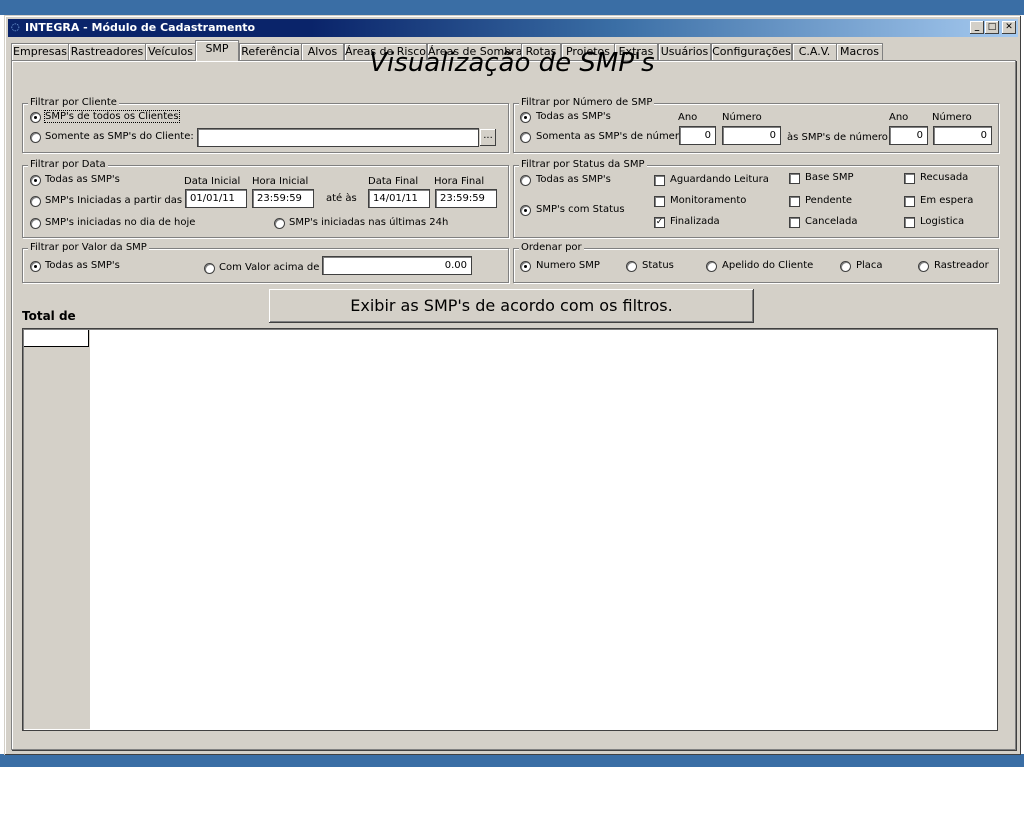  I want to click on data-inicial-field: 01/01/11, so click(216, 198).